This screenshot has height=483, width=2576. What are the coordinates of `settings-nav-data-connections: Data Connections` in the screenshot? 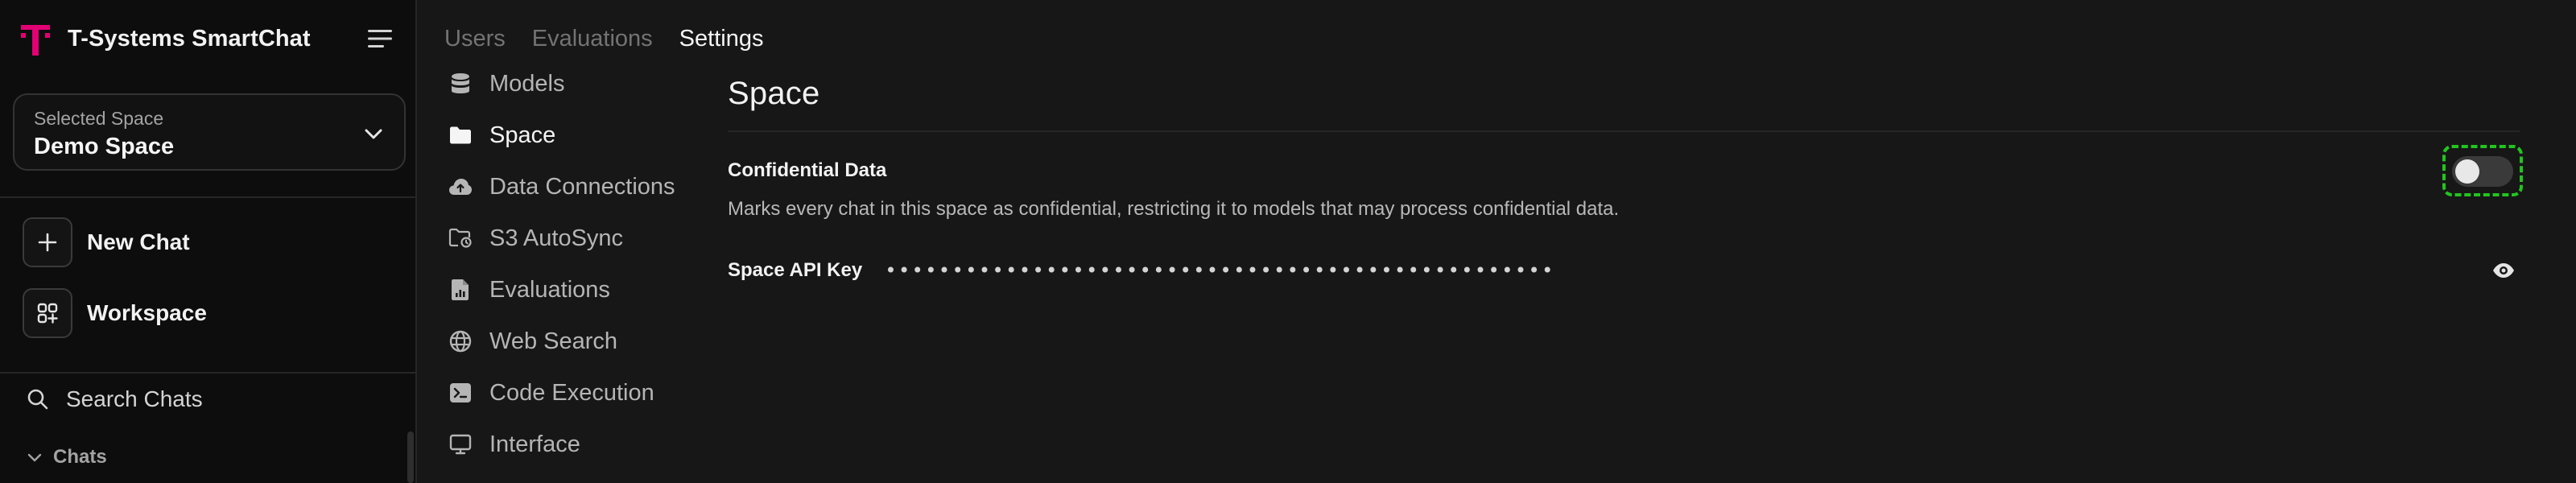 It's located at (561, 187).